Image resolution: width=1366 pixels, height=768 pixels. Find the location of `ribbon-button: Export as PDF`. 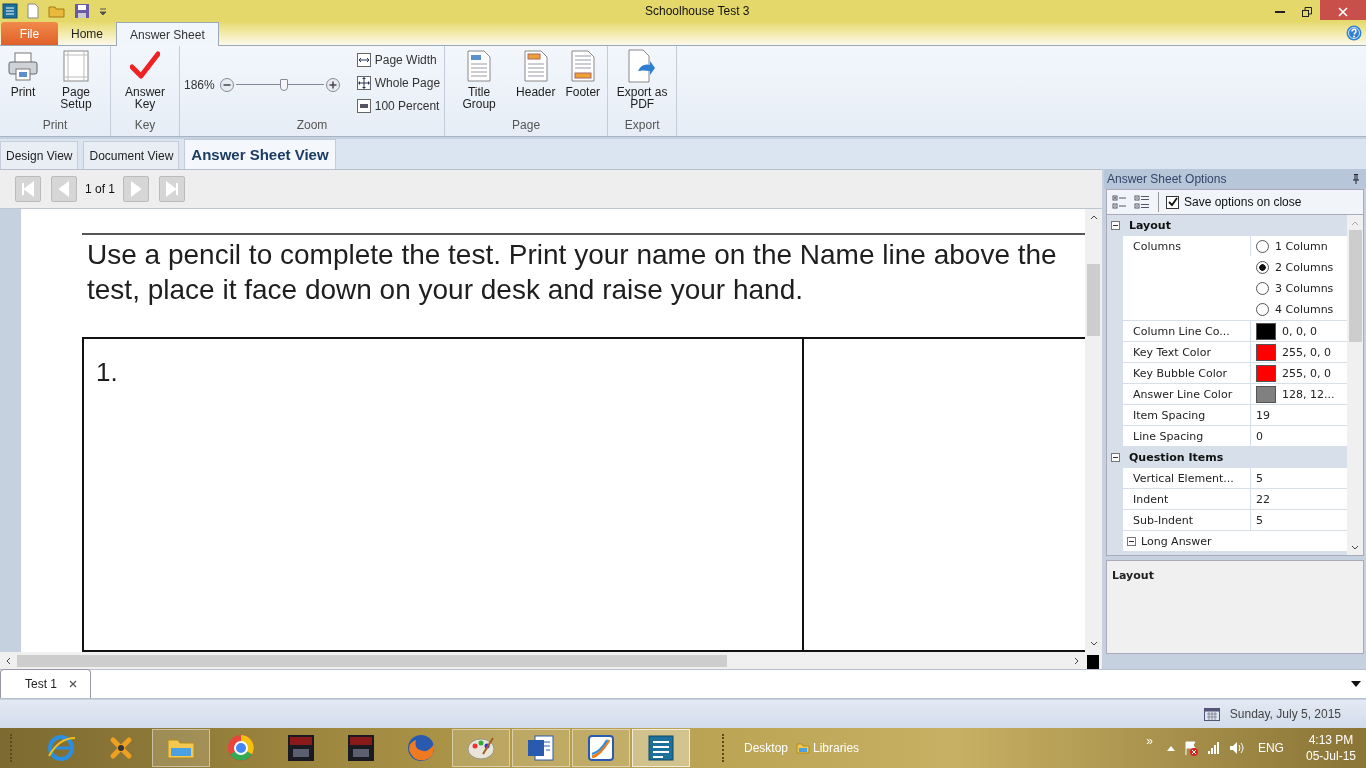

ribbon-button: Export as PDF is located at coordinates (642, 79).